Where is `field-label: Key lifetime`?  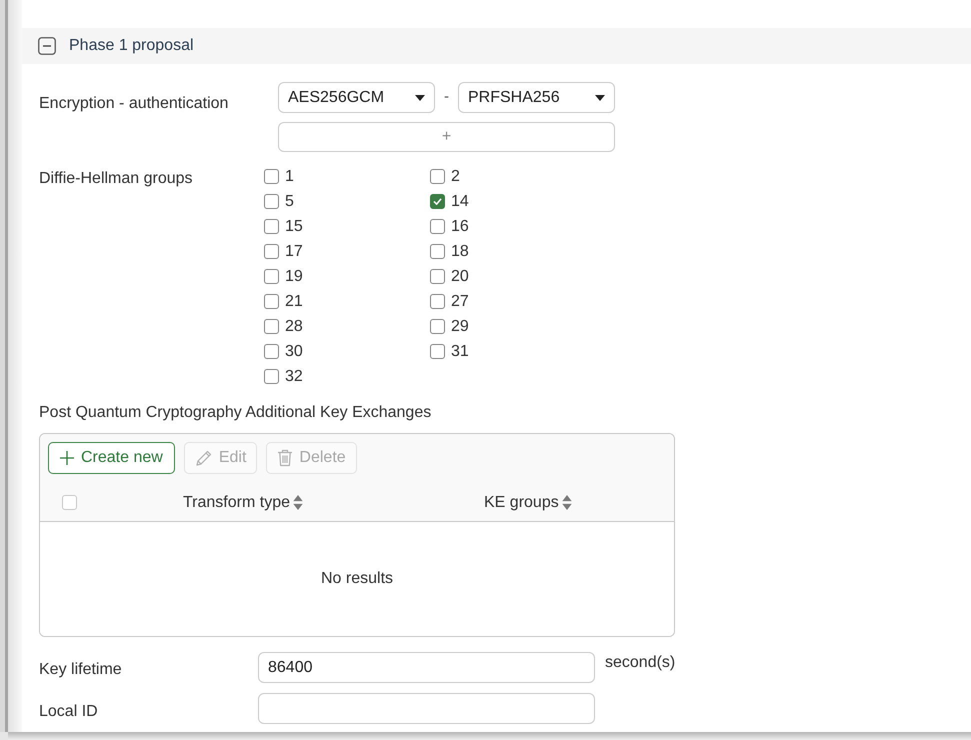
field-label: Key lifetime is located at coordinates (80, 669).